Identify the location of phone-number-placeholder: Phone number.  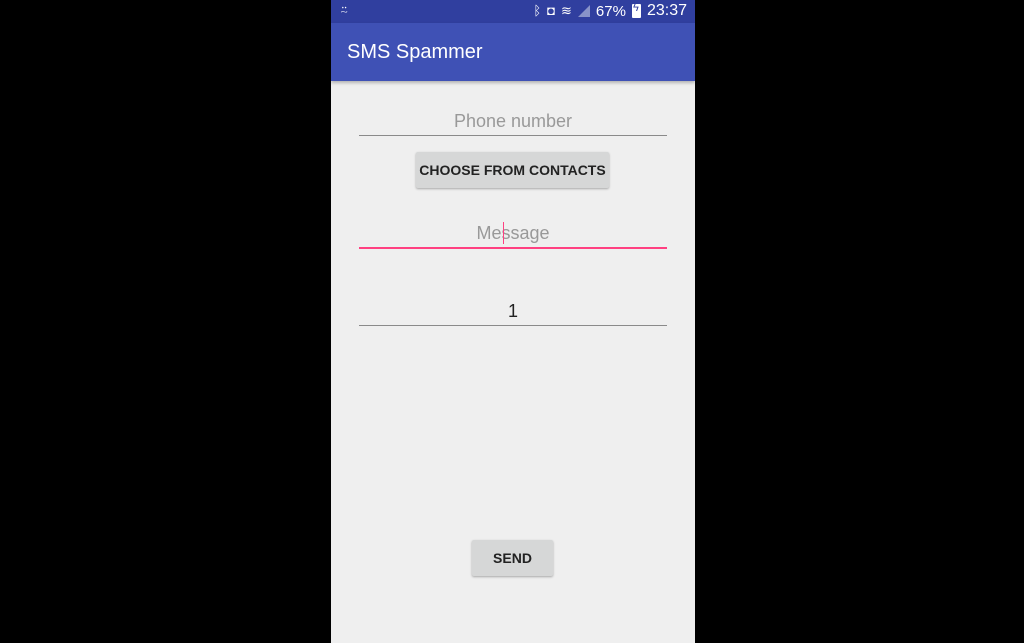
(513, 121).